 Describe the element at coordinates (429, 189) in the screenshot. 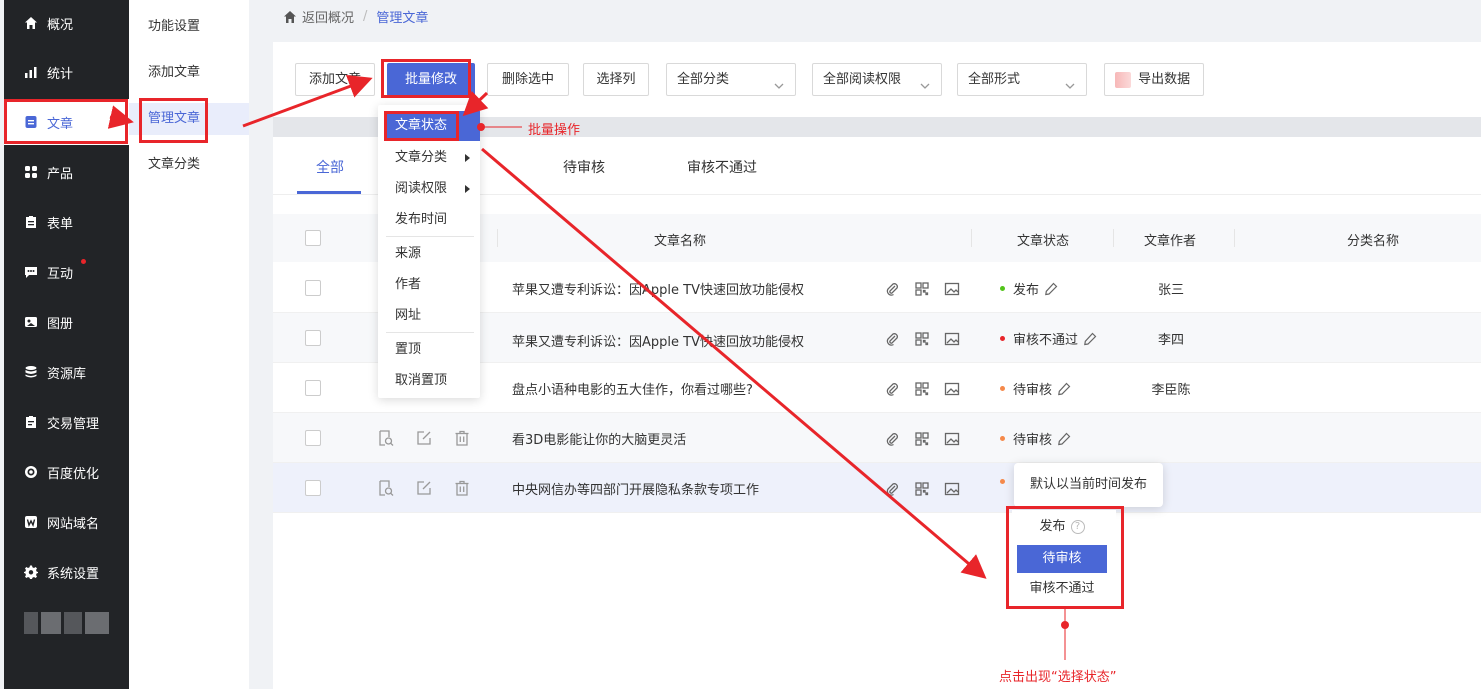

I see `batch-menu-item-permission: 阅读权限` at that location.